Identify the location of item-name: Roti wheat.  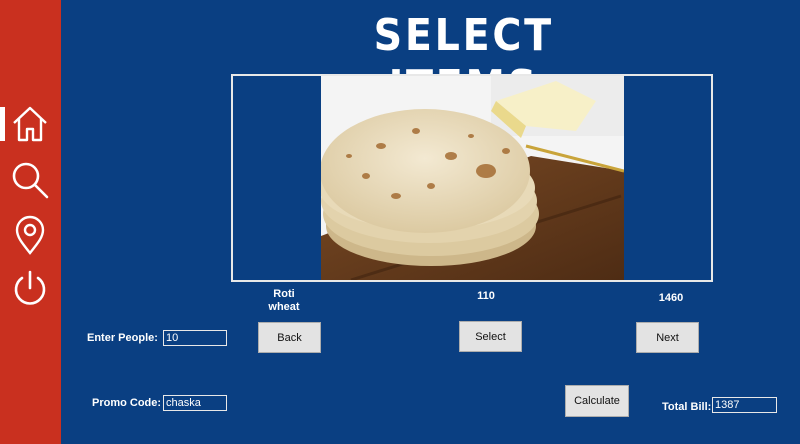
(284, 300).